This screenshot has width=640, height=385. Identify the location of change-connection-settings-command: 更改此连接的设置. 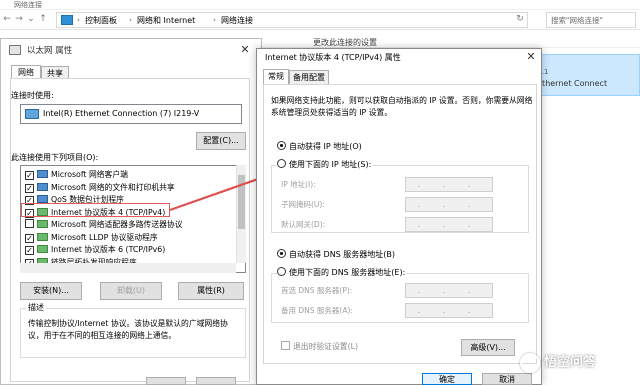
(345, 42).